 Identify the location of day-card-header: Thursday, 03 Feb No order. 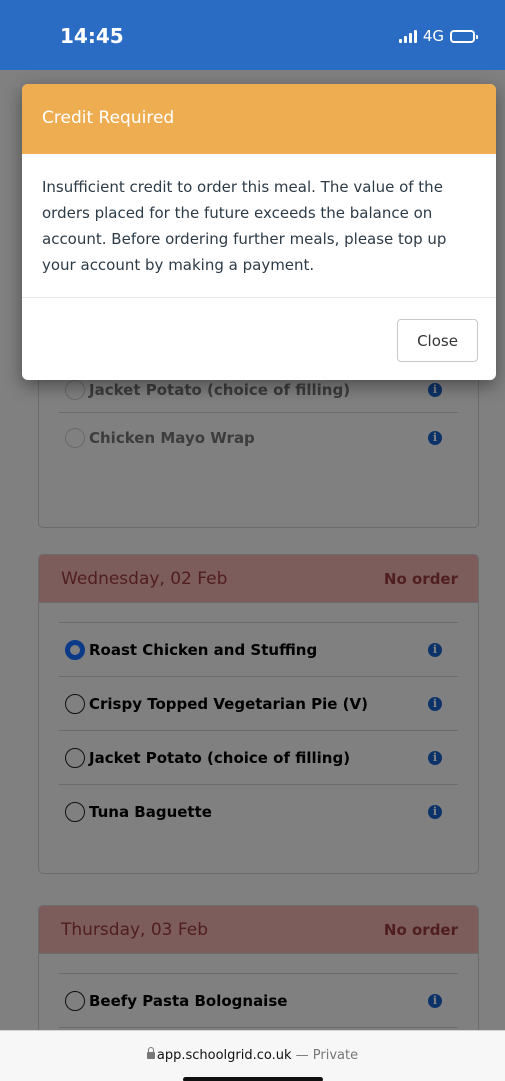
(258, 930).